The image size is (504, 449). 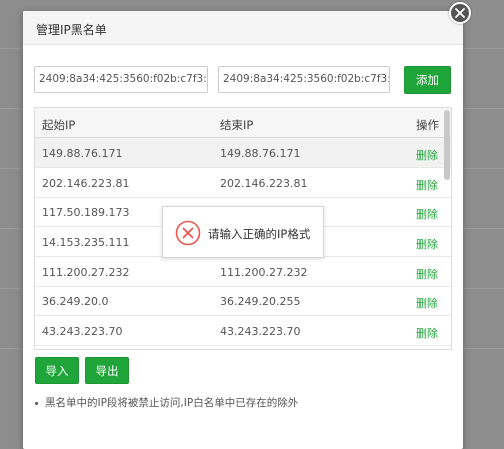 I want to click on table-row: 111.200.27.232 111.200.27.232 删除, so click(x=243, y=272).